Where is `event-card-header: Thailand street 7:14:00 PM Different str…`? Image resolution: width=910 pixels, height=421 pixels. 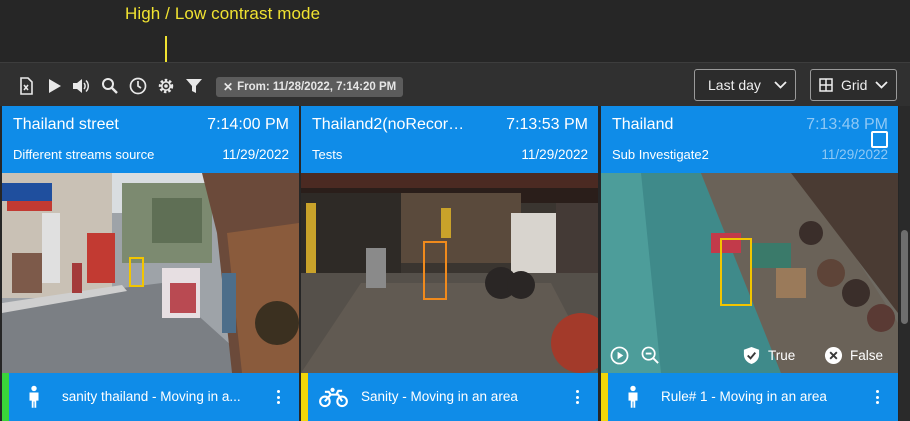 event-card-header: Thailand street 7:14:00 PM Different str… is located at coordinates (150, 139).